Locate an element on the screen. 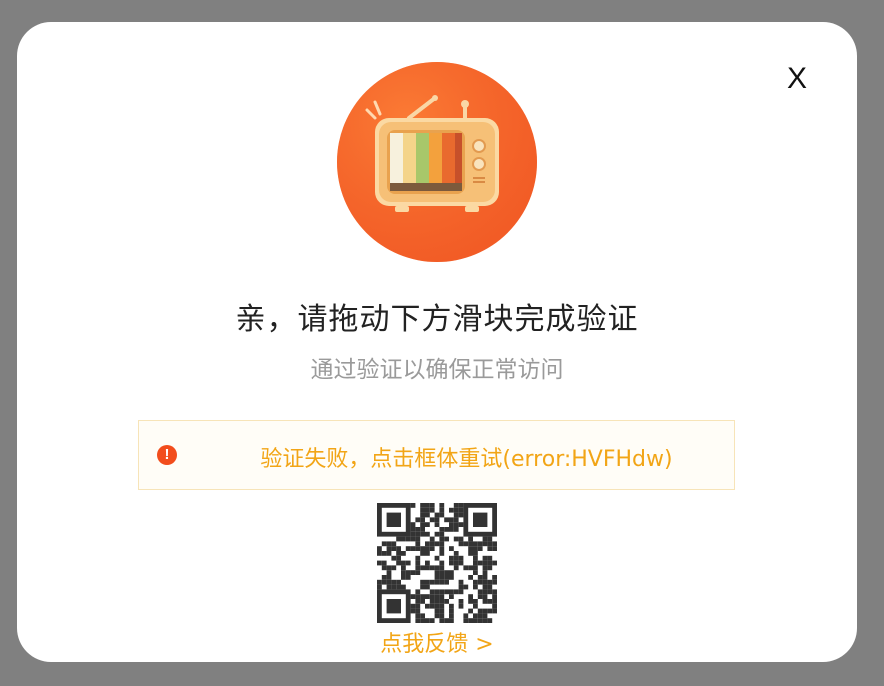 This screenshot has height=686, width=884. feedback-link: 点我反馈 > is located at coordinates (437, 642).